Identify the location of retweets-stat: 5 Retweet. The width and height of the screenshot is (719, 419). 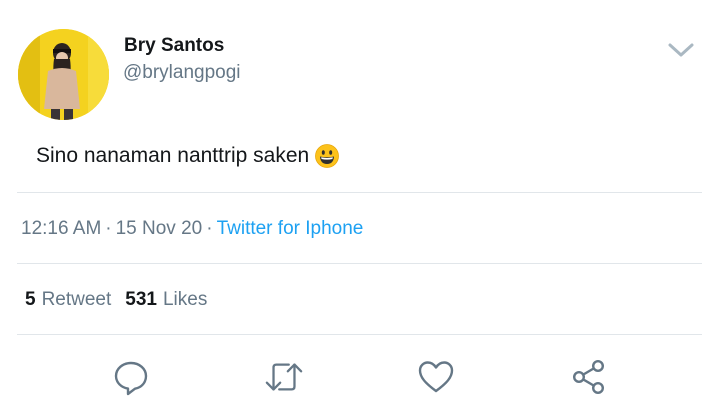
(68, 300).